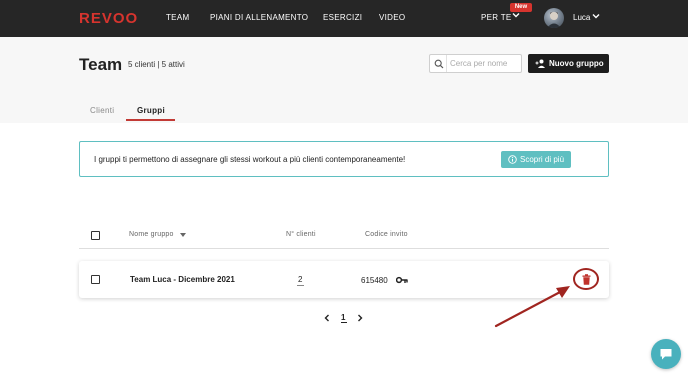  Describe the element at coordinates (392, 17) in the screenshot. I see `nav-item-video: VIDEO` at that location.